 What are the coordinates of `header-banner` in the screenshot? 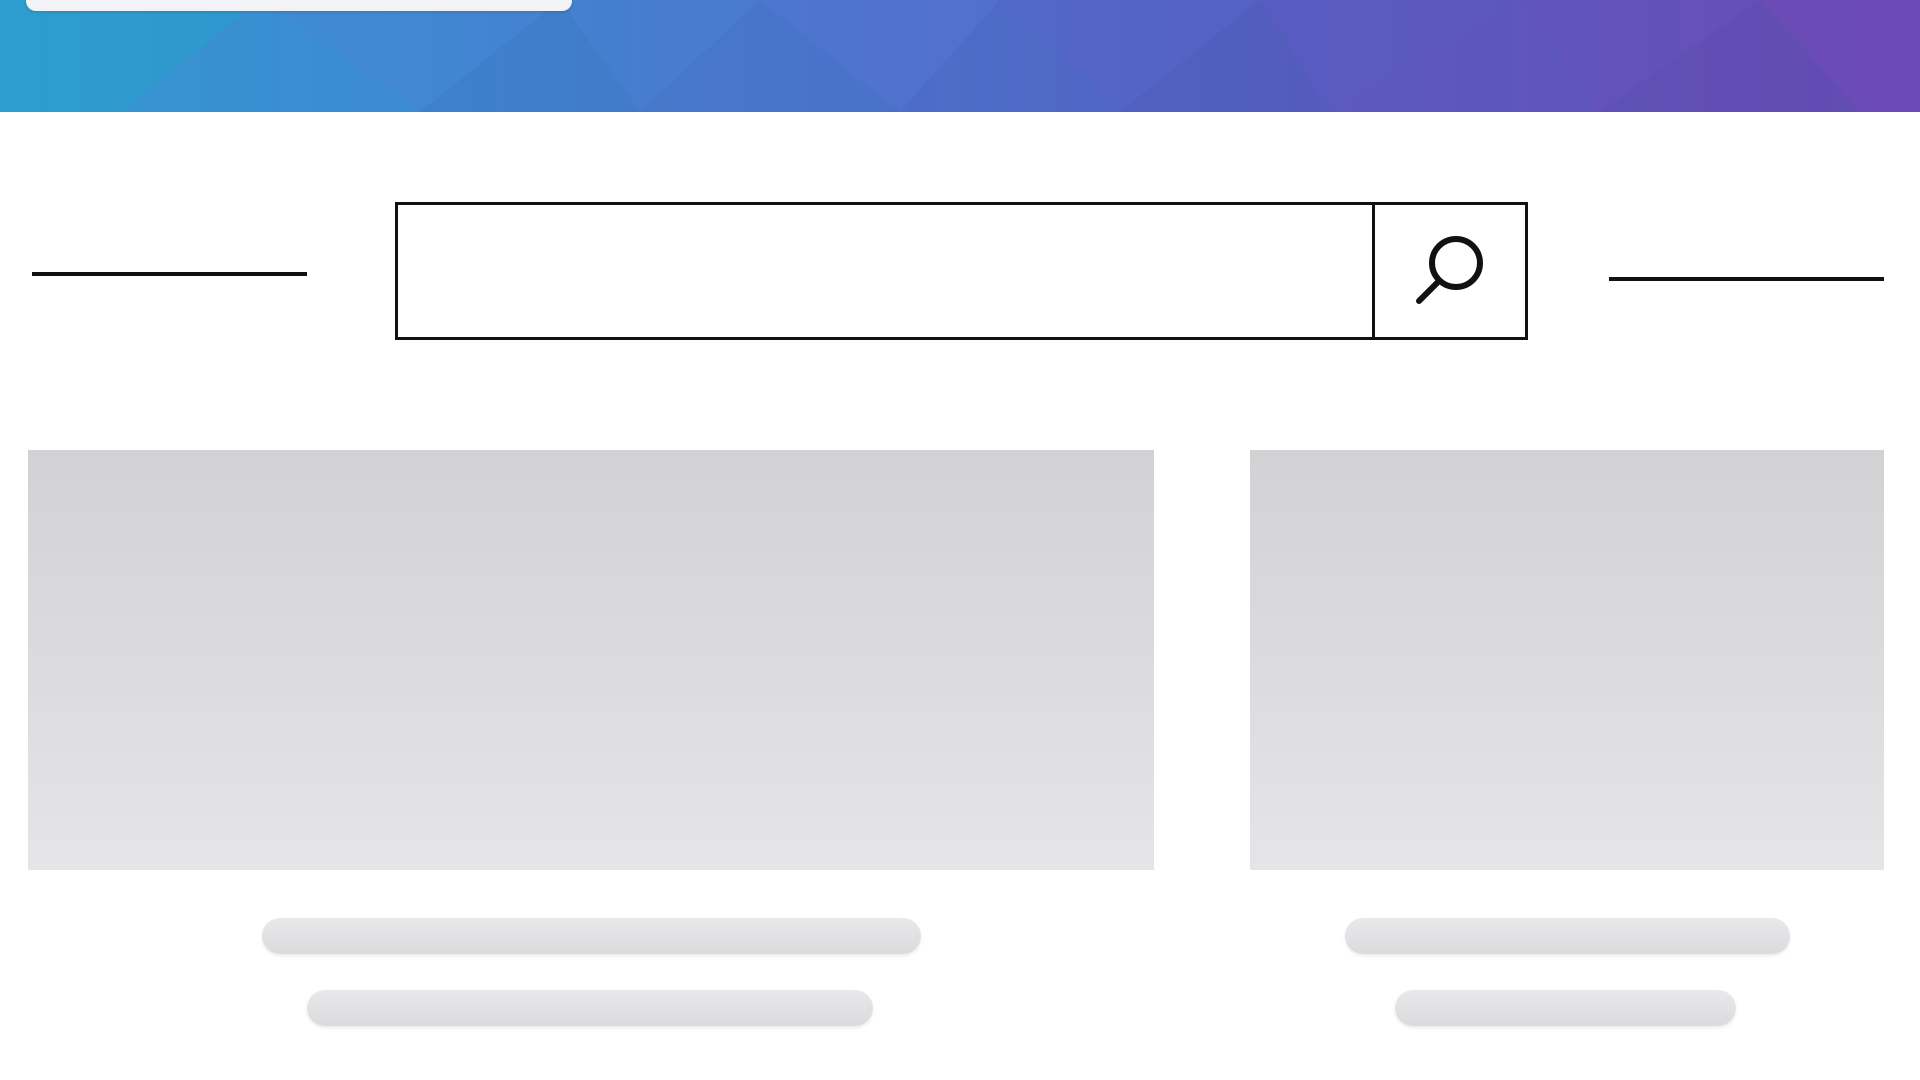 It's located at (960, 56).